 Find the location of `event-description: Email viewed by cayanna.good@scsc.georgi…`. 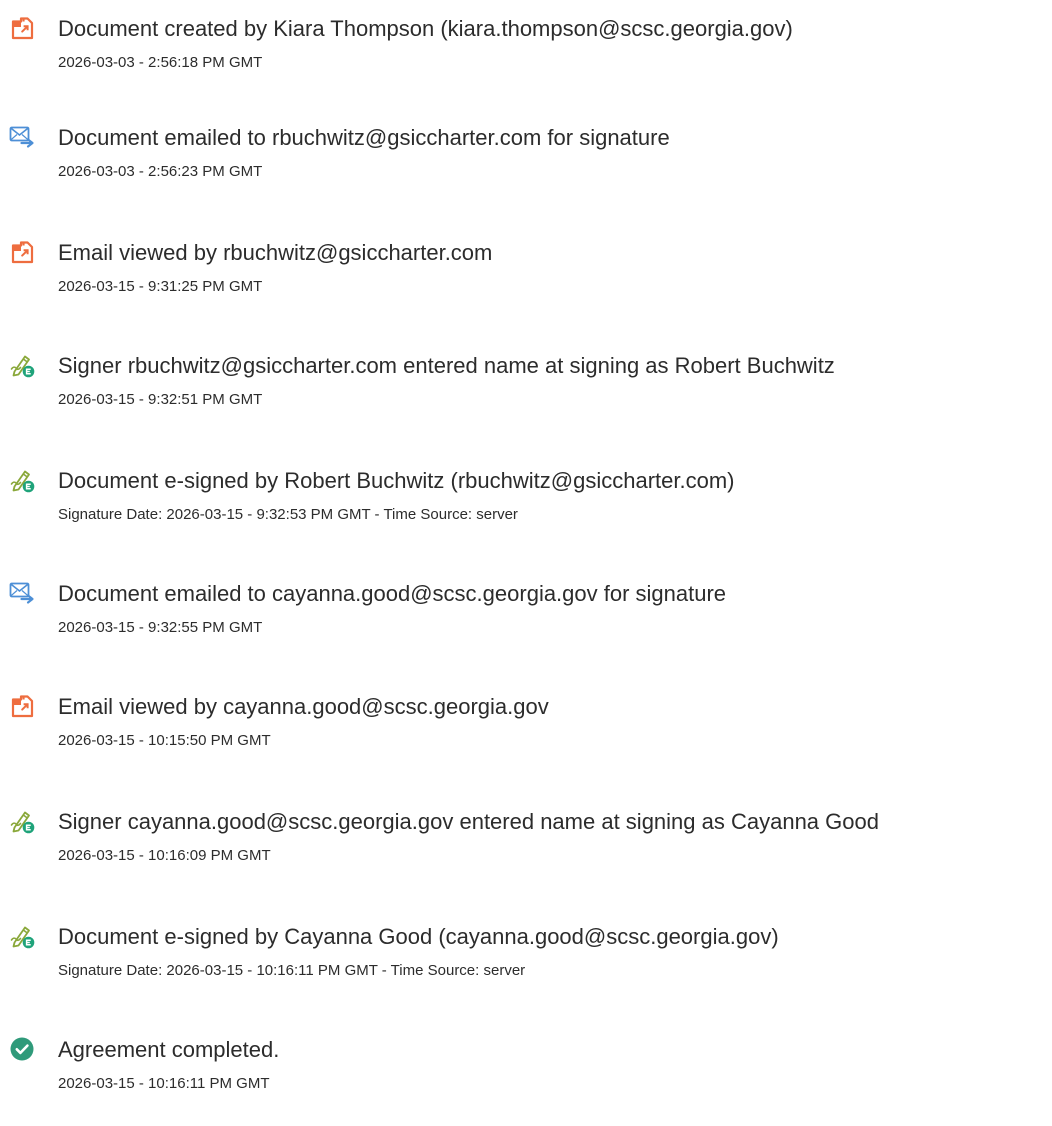

event-description: Email viewed by cayanna.good@scsc.georgi… is located at coordinates (303, 706).